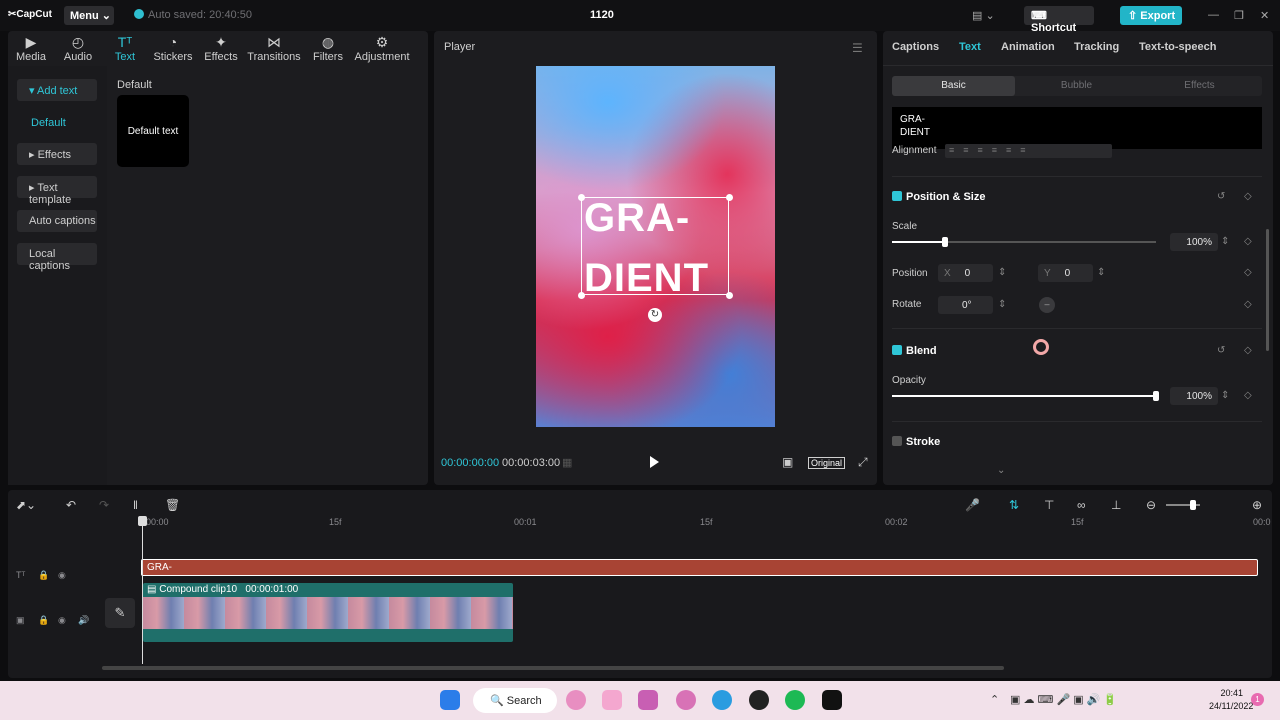 This screenshot has height=720, width=1280. I want to click on chevron-down-icon: ⌄, so click(1001, 470).